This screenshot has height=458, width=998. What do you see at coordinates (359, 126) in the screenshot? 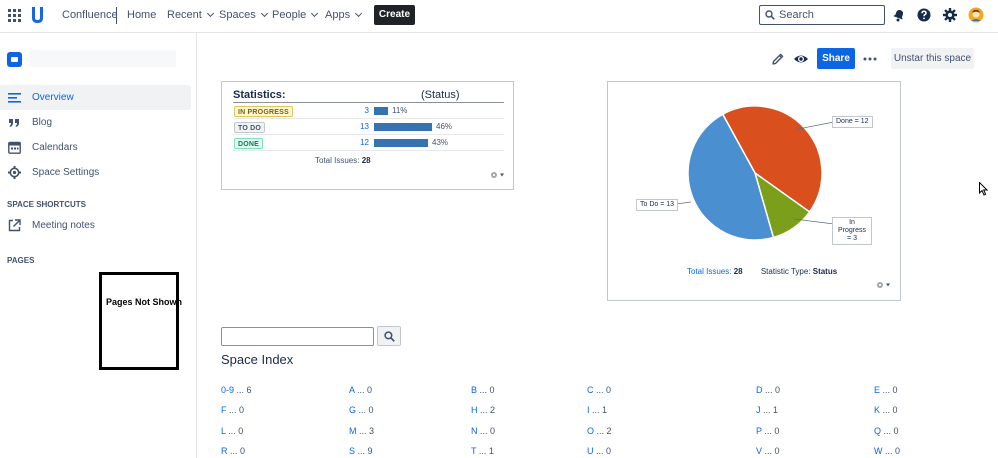
I see `status-count-link: 13` at bounding box center [359, 126].